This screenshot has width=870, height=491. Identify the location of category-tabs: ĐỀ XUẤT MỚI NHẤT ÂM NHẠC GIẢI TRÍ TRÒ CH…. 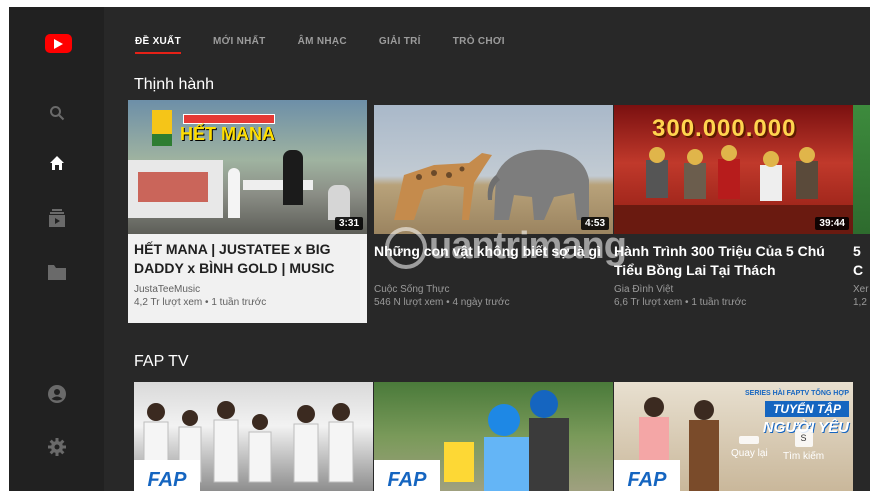
(336, 46).